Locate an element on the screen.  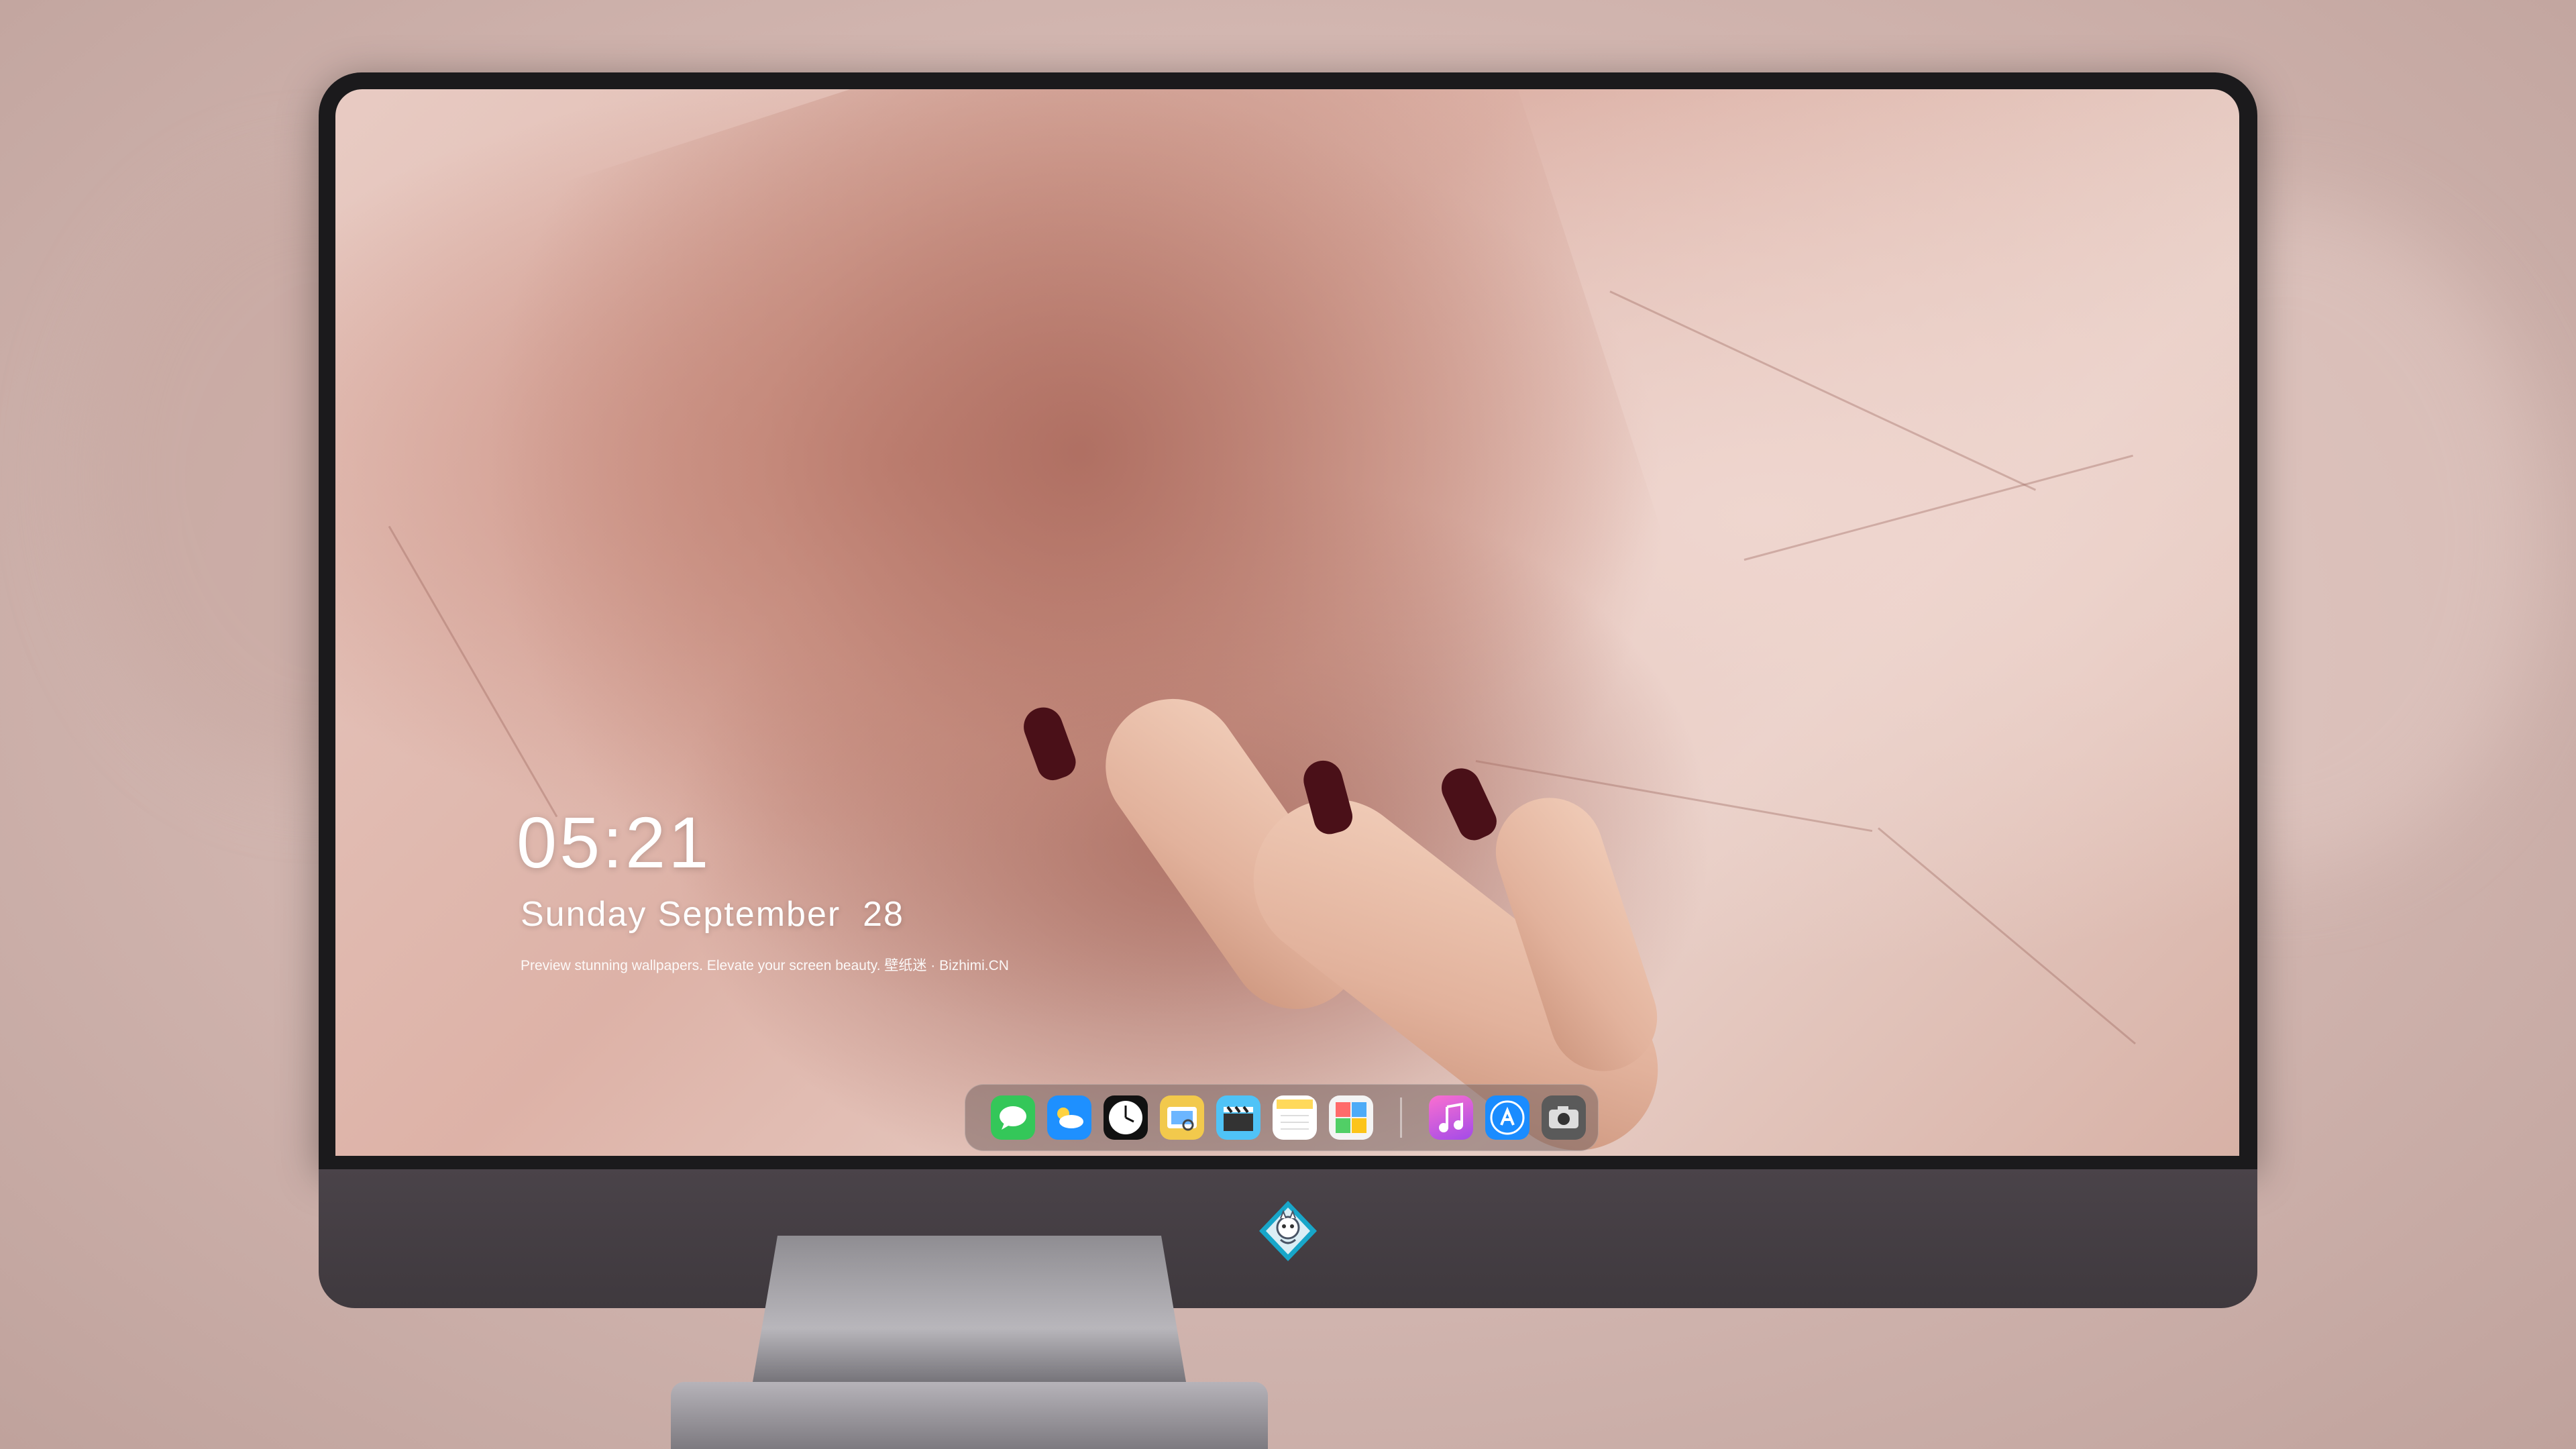
app-store-icon is located at coordinates (1507, 1117).